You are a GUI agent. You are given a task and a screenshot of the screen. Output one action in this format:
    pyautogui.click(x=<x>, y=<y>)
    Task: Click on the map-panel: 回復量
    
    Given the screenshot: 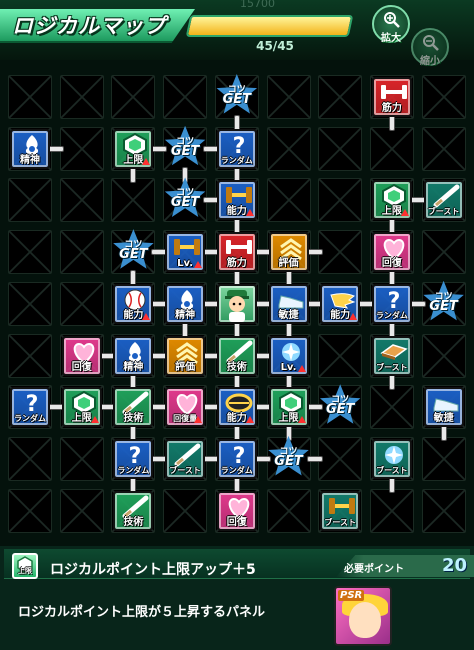 What is the action you would take?
    pyautogui.click(x=185, y=407)
    